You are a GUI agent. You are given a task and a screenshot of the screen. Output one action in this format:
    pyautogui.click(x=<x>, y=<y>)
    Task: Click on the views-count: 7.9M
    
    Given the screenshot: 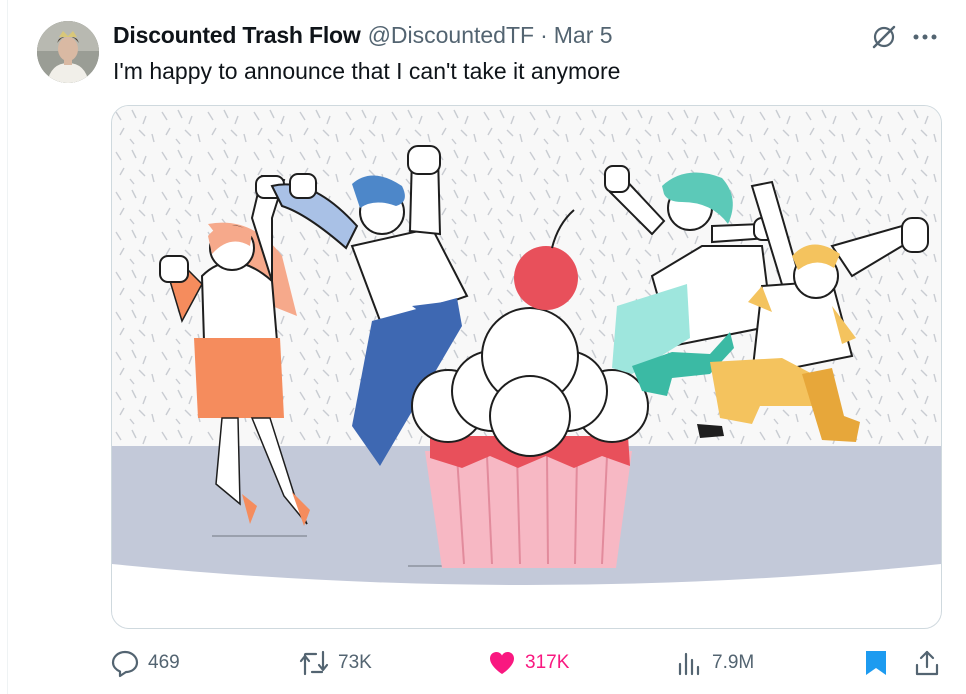 What is the action you would take?
    pyautogui.click(x=733, y=662)
    